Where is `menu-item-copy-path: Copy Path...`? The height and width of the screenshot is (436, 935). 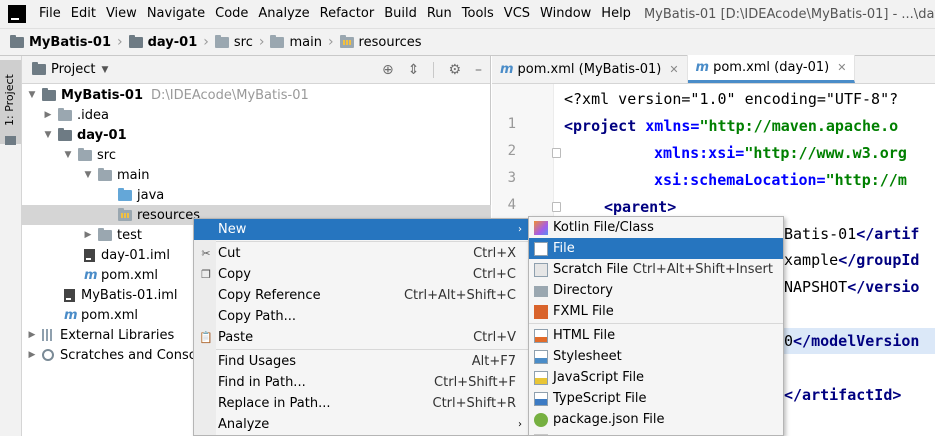
menu-item-copy-path: Copy Path... is located at coordinates (361, 316).